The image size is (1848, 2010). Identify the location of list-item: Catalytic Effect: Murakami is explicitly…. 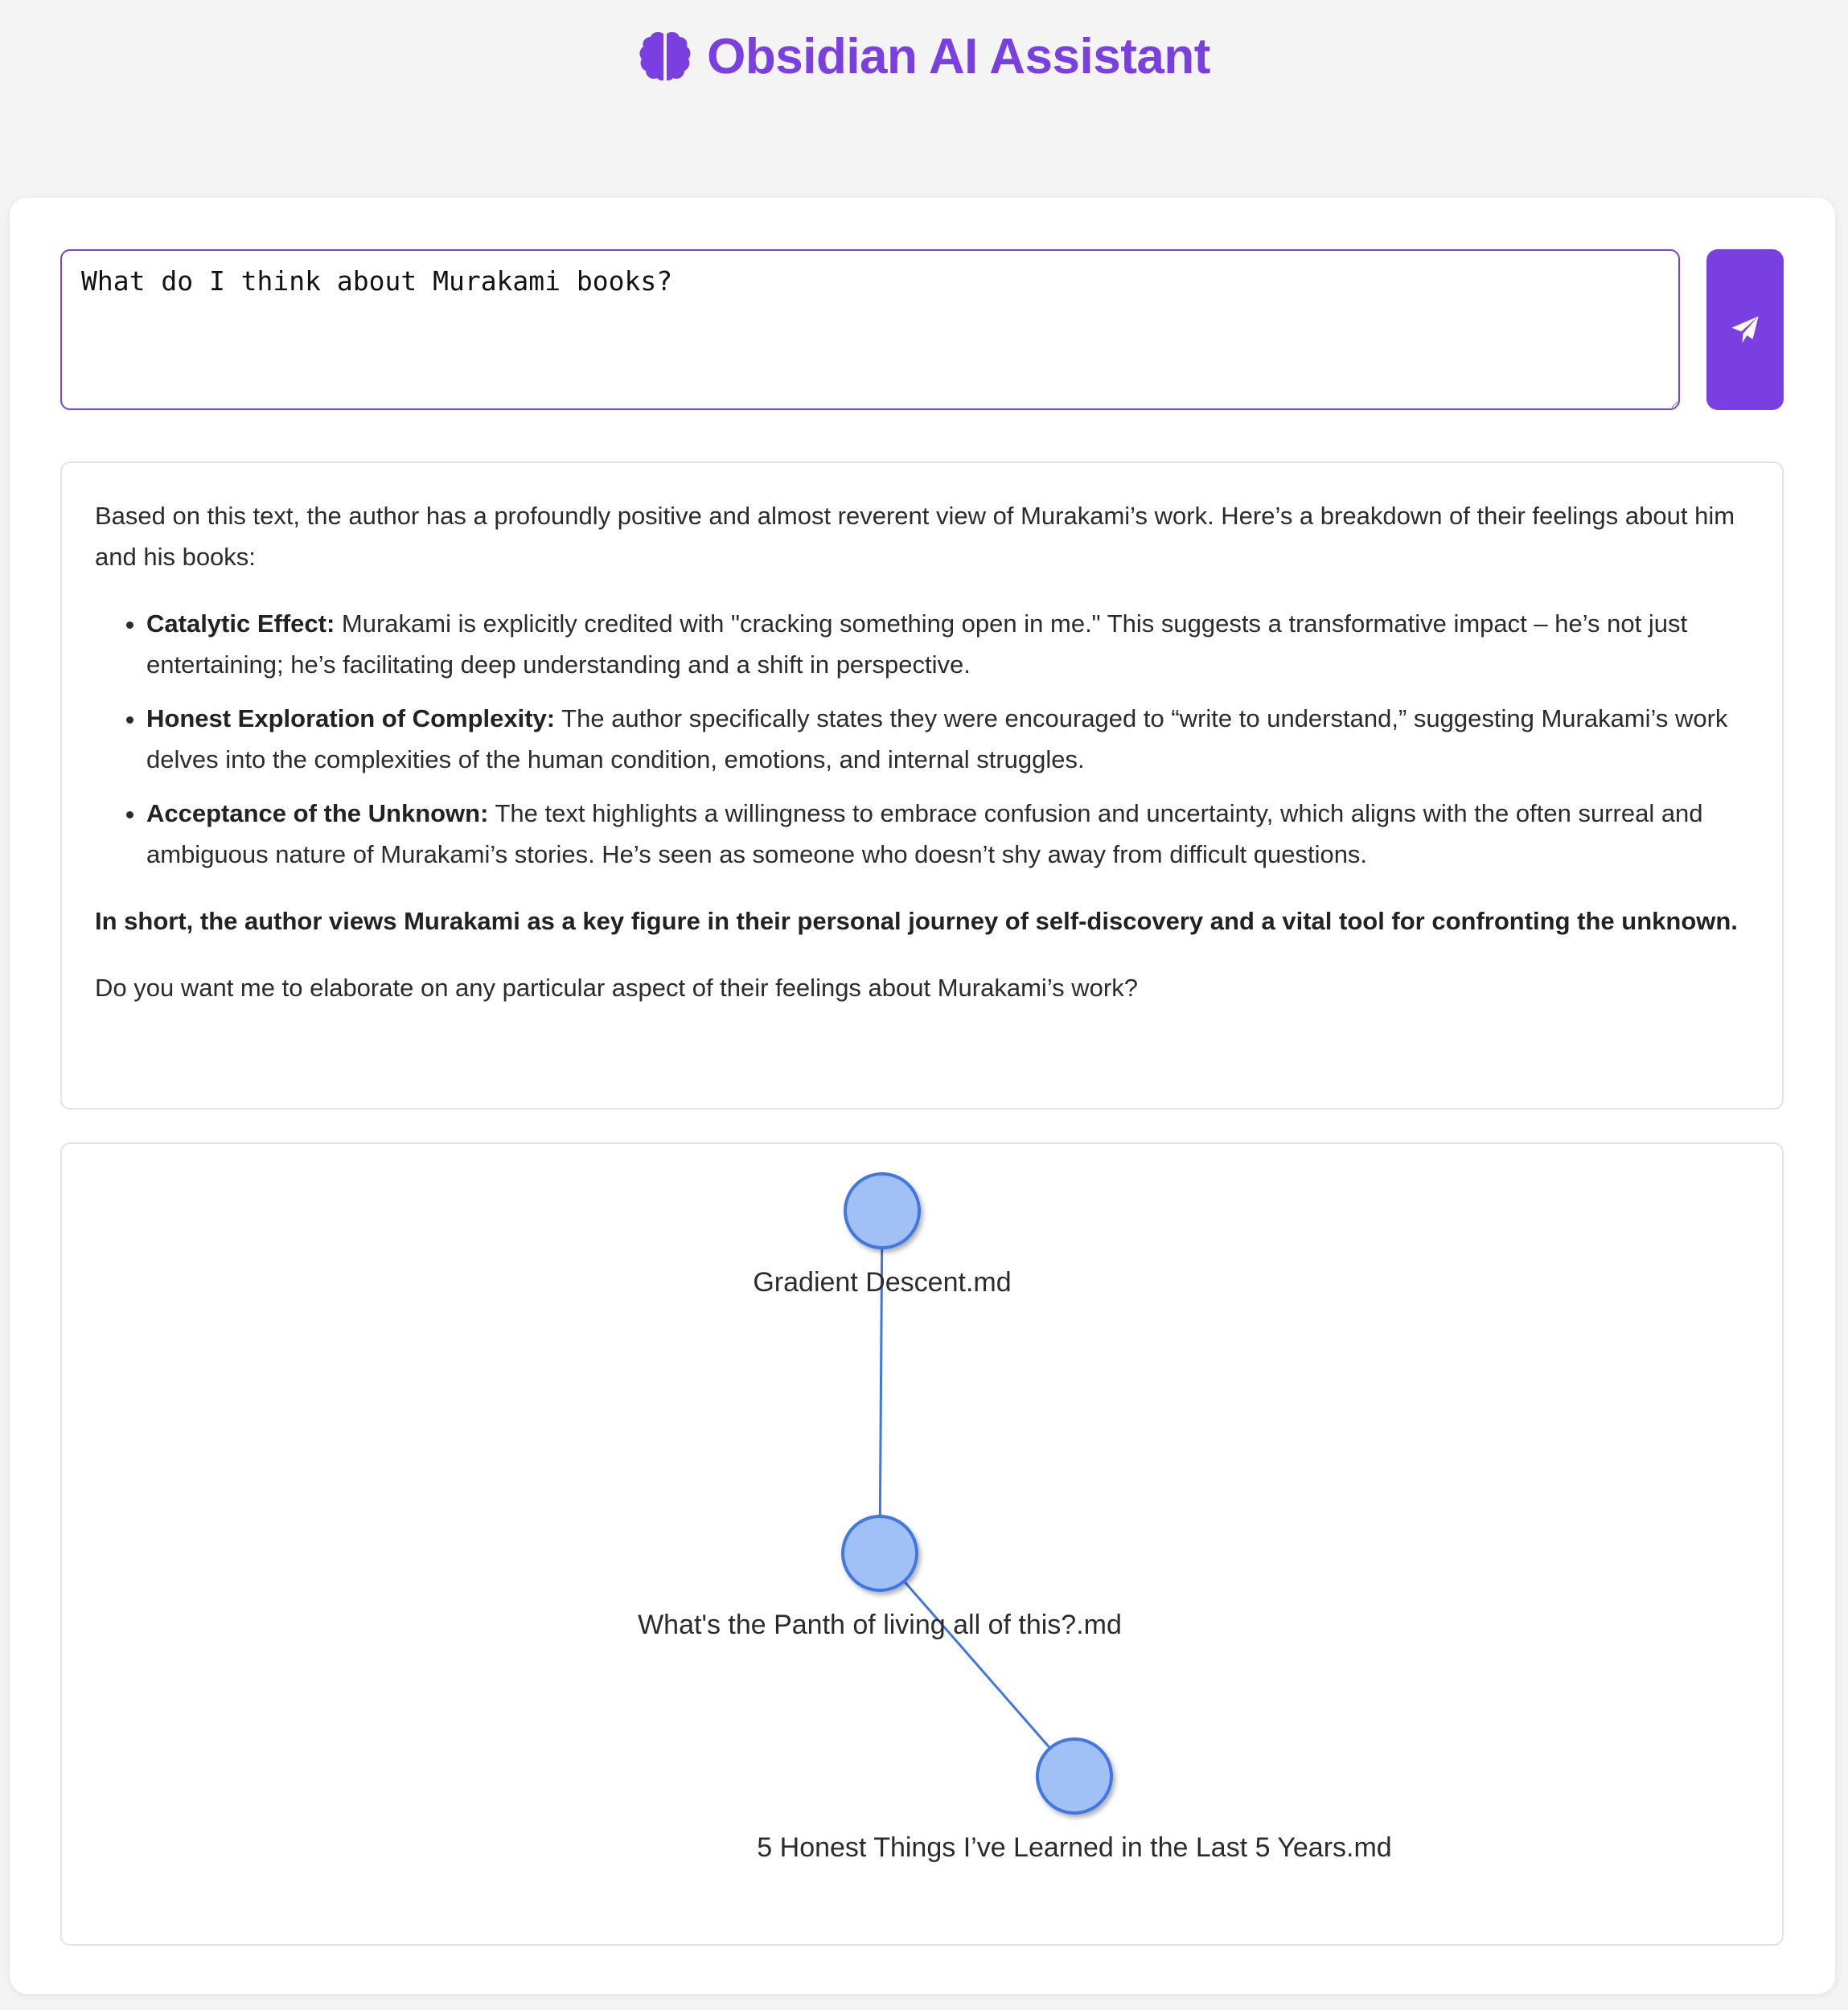
(948, 644).